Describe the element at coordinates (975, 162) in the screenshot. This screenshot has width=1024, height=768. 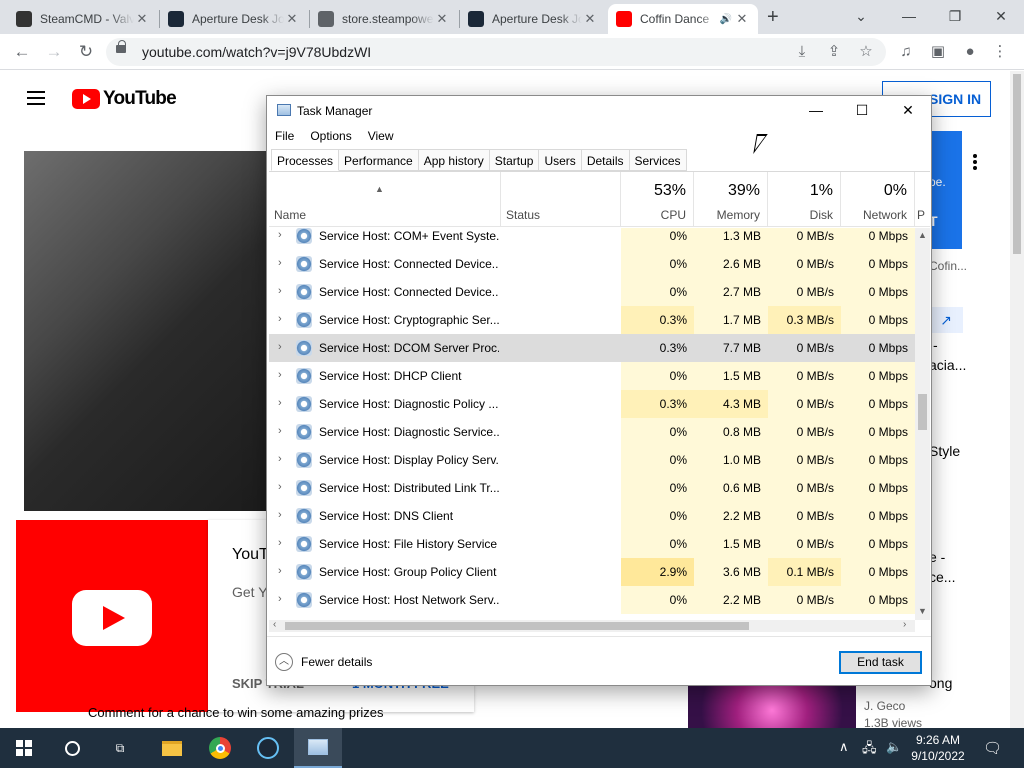
I see `more-options-icon` at that location.